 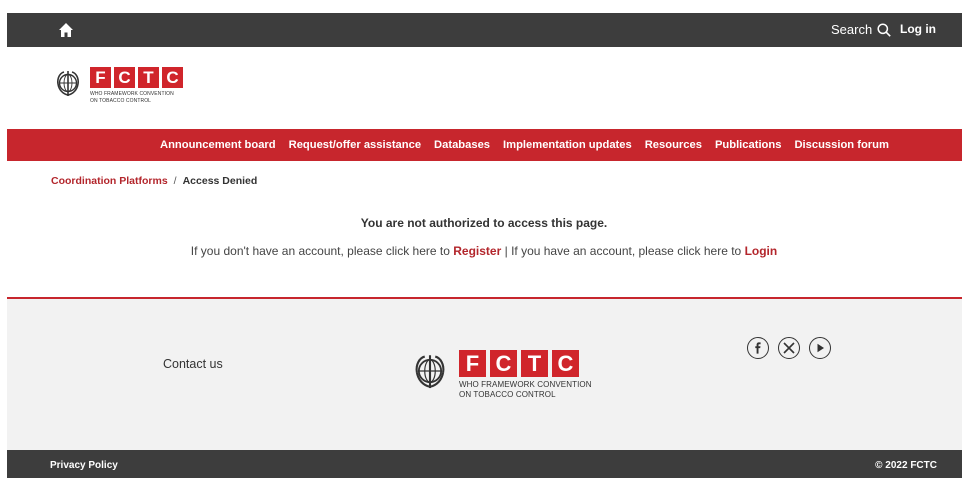 I want to click on x-icon, so click(x=789, y=348).